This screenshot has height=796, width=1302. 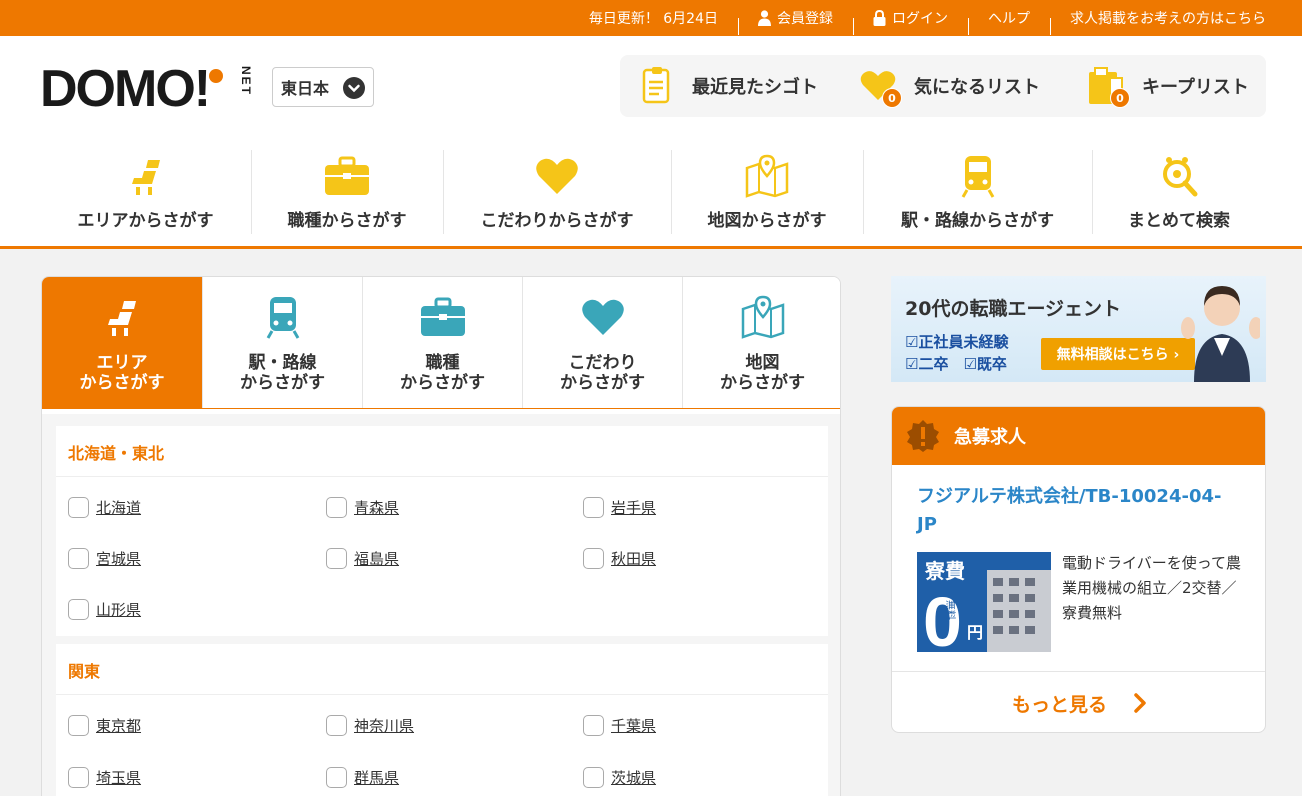 I want to click on top-bar: 毎日更新！ 6月24日 会員登録 ログイン ヘルプ 求人掲載をお考えの方はこちら, so click(x=651, y=18).